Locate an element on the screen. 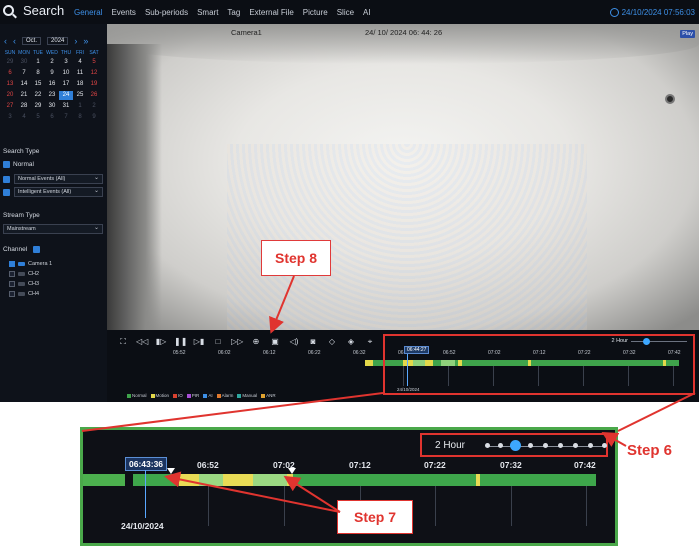 Image resolution: width=699 pixels, height=546 pixels. zoomed-cursor-line is located at coordinates (145, 494).